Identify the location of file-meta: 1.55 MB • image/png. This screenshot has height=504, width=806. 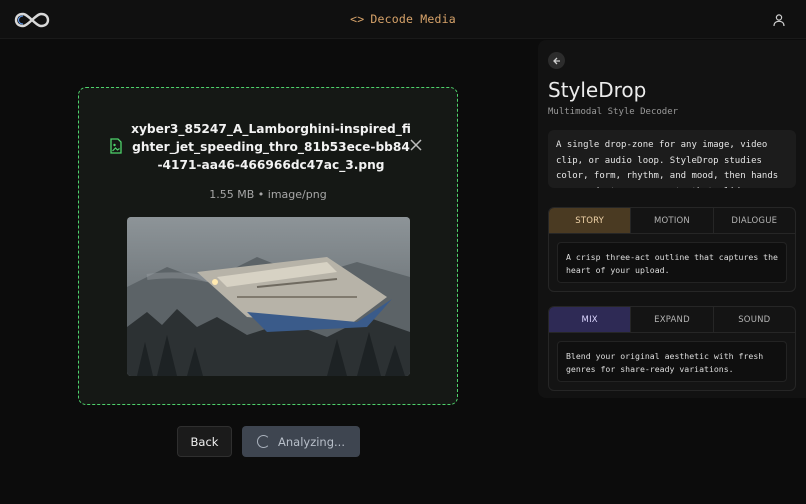
(268, 194).